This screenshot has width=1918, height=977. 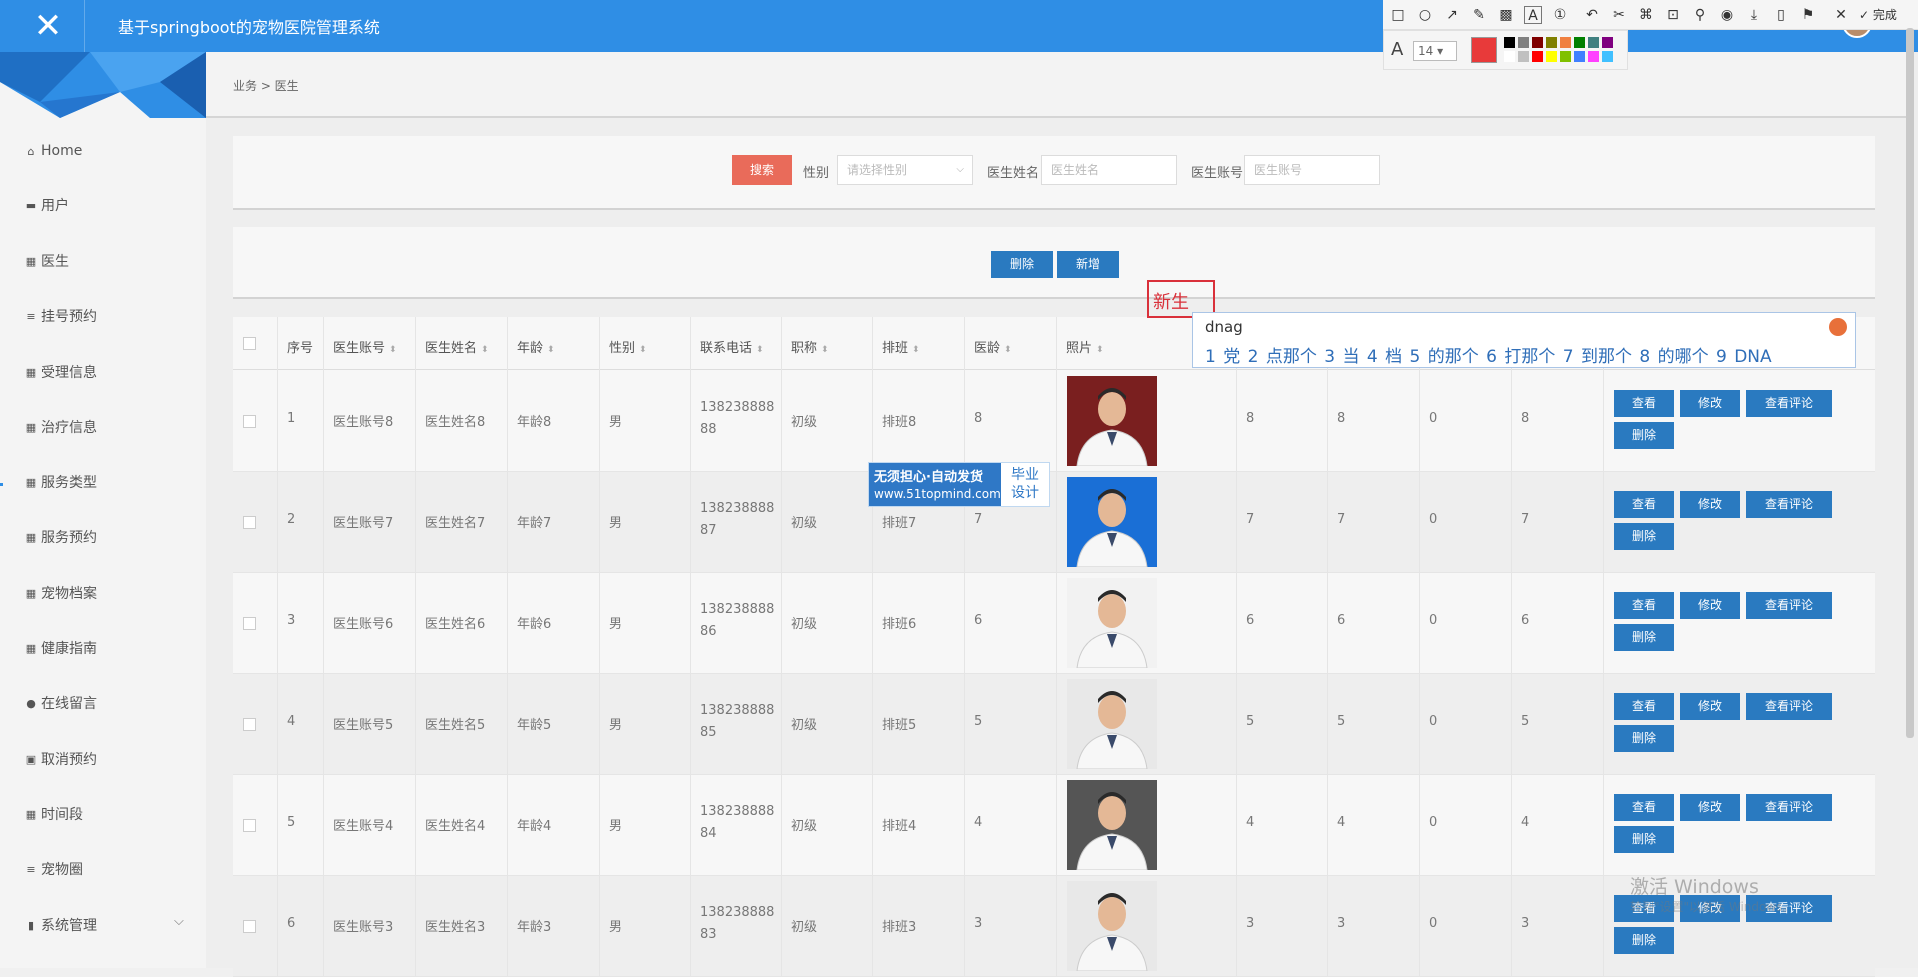 I want to click on column-header: 性别 ⬍, so click(x=628, y=346).